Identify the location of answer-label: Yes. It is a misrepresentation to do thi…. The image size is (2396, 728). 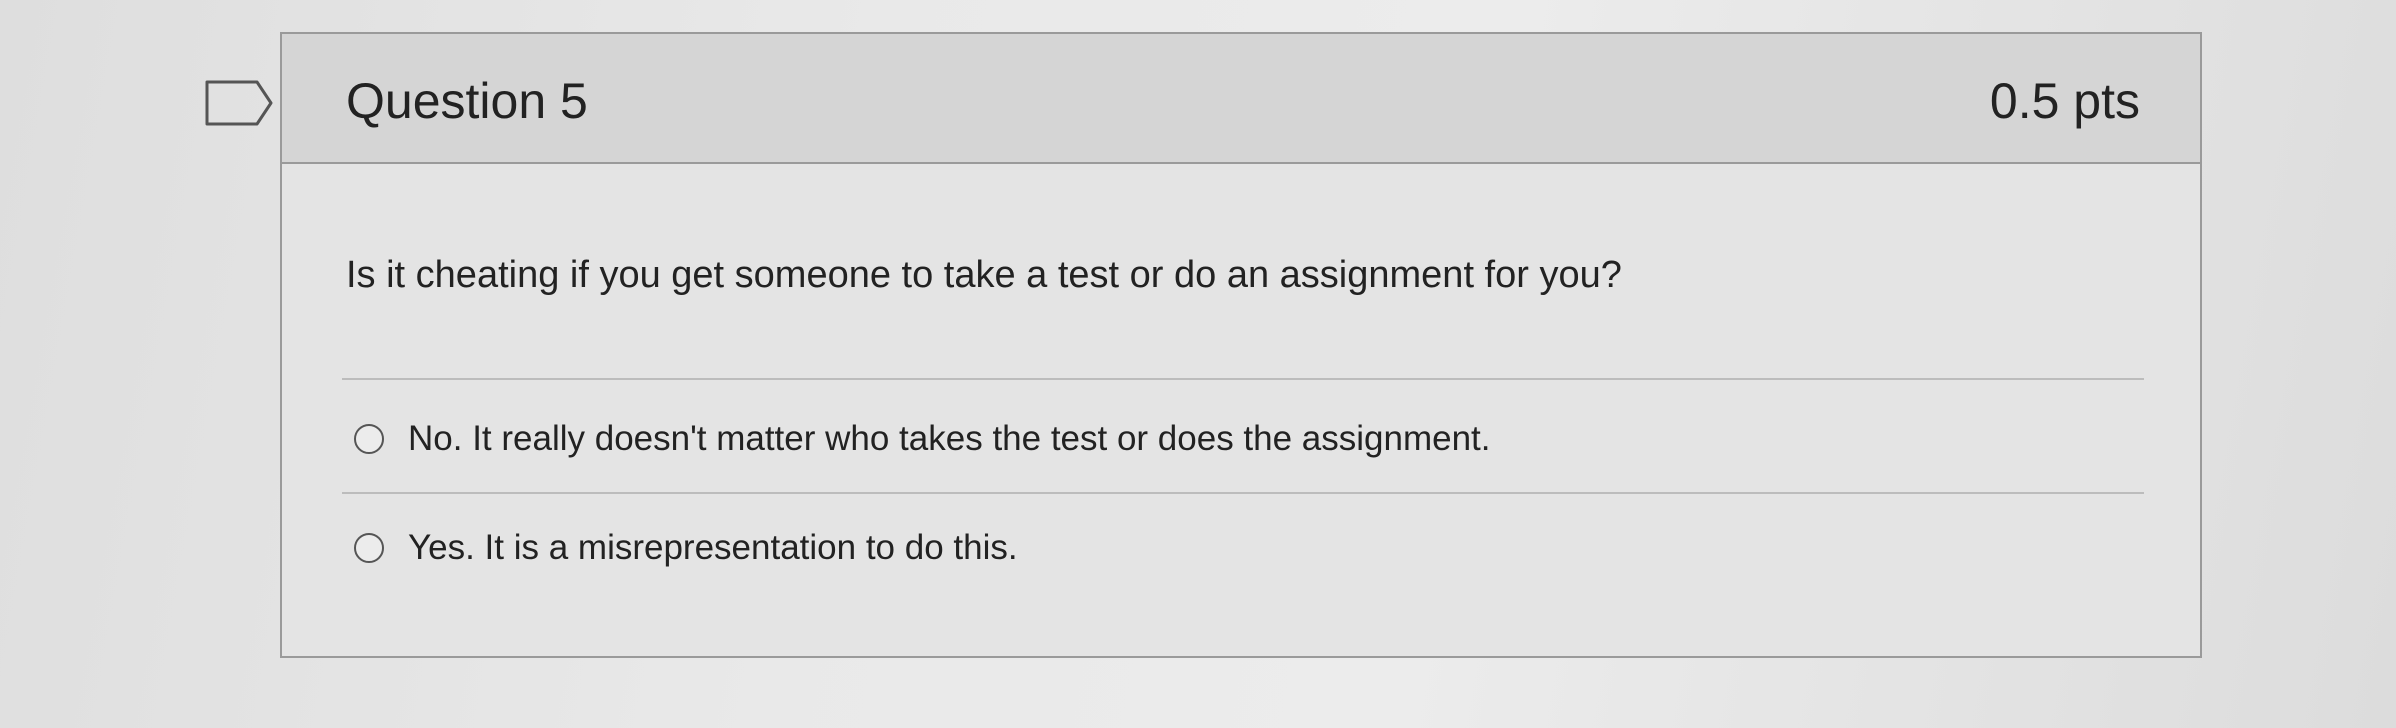
(713, 547).